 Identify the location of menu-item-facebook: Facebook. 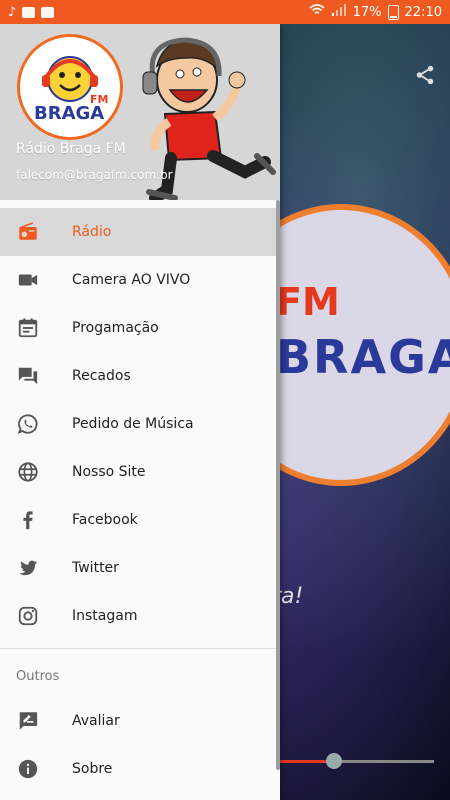
(140, 520).